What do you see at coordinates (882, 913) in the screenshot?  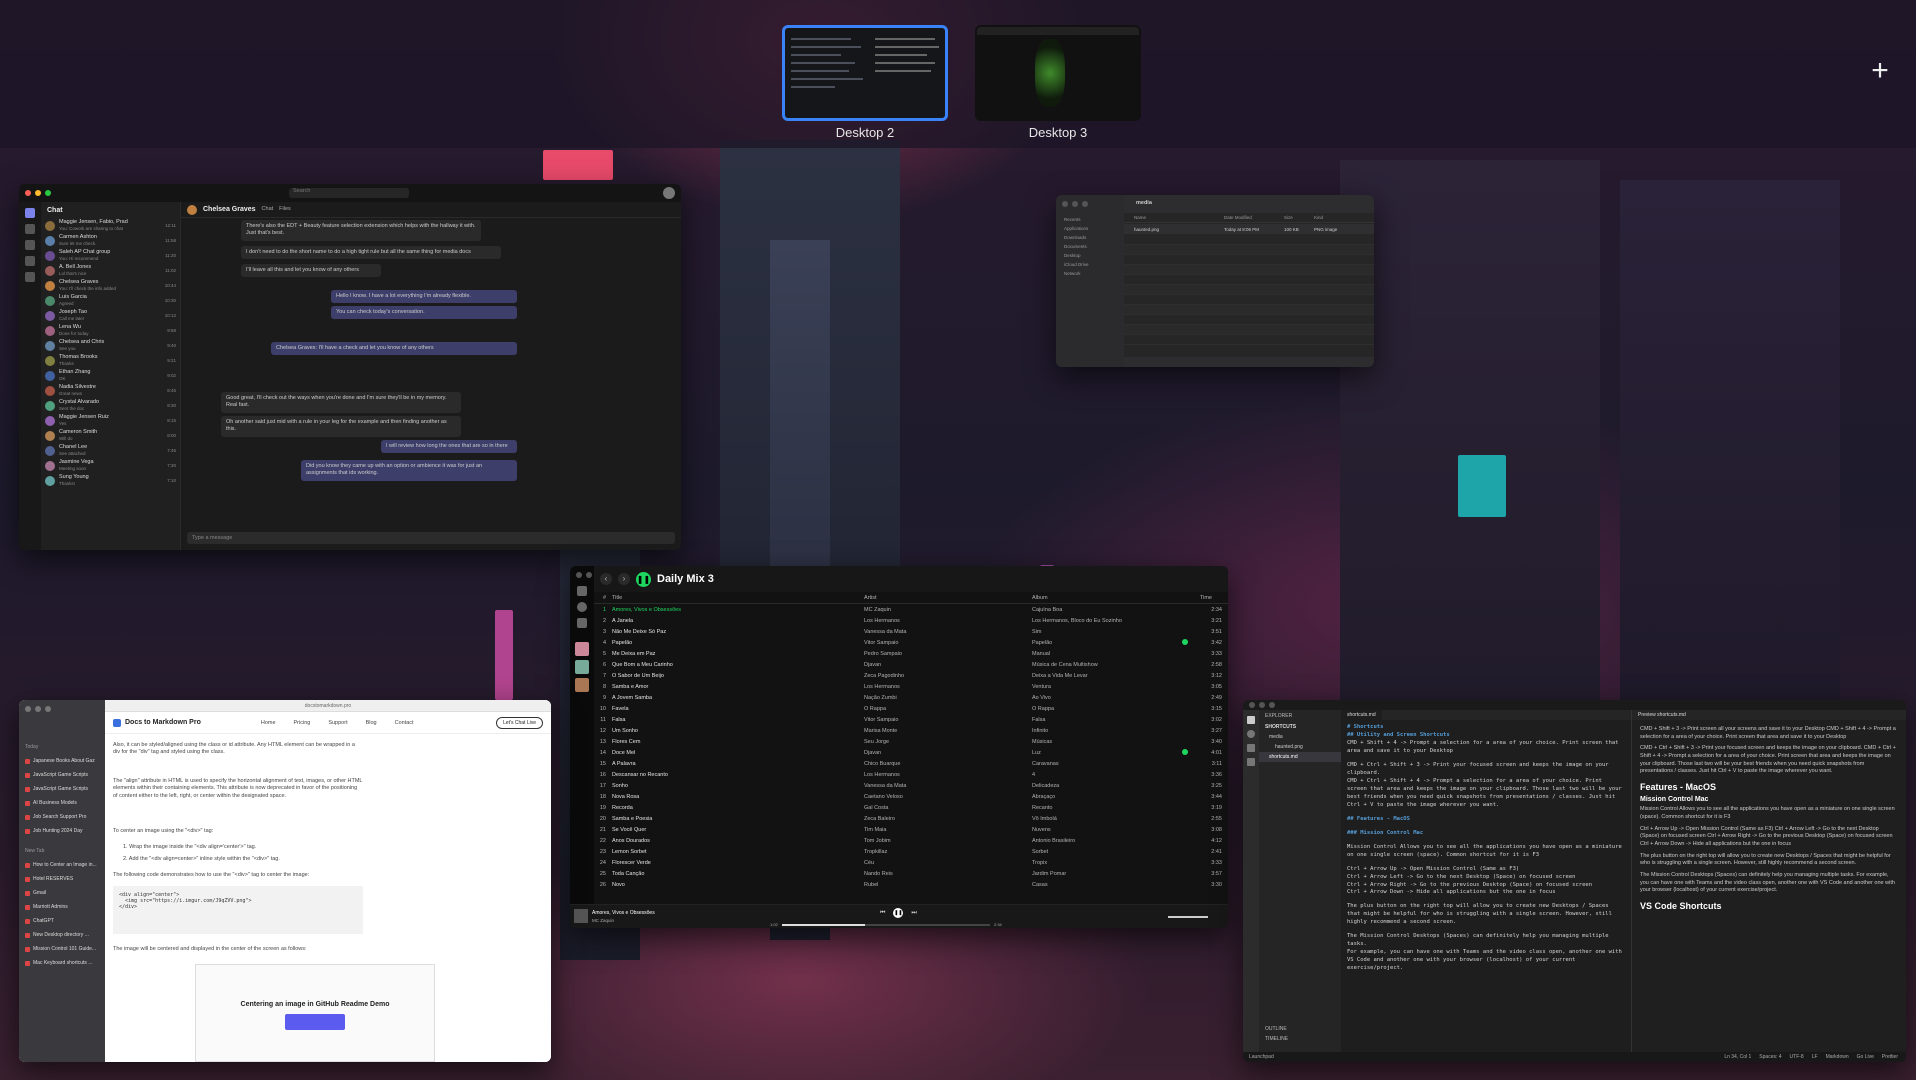 I see `previous-icon: ⏮` at bounding box center [882, 913].